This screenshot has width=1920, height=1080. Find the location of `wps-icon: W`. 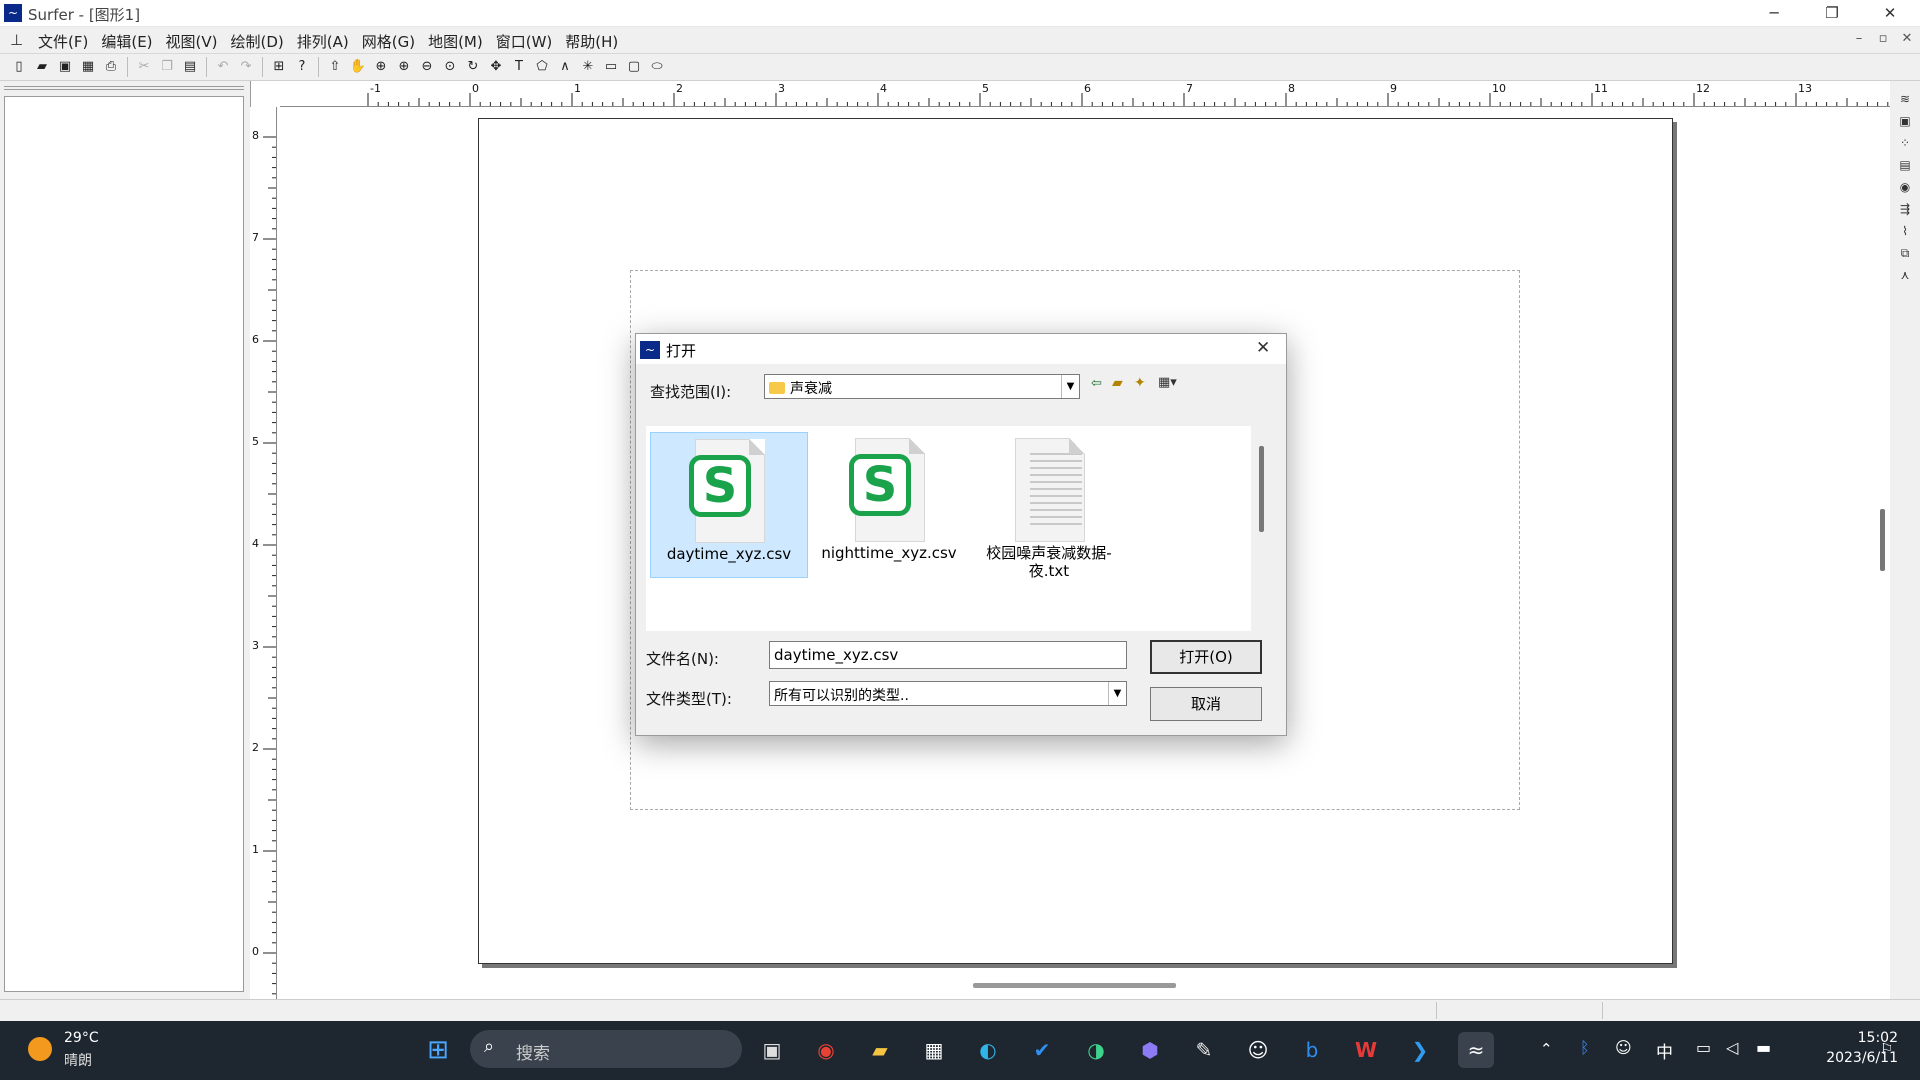

wps-icon: W is located at coordinates (1366, 1050).